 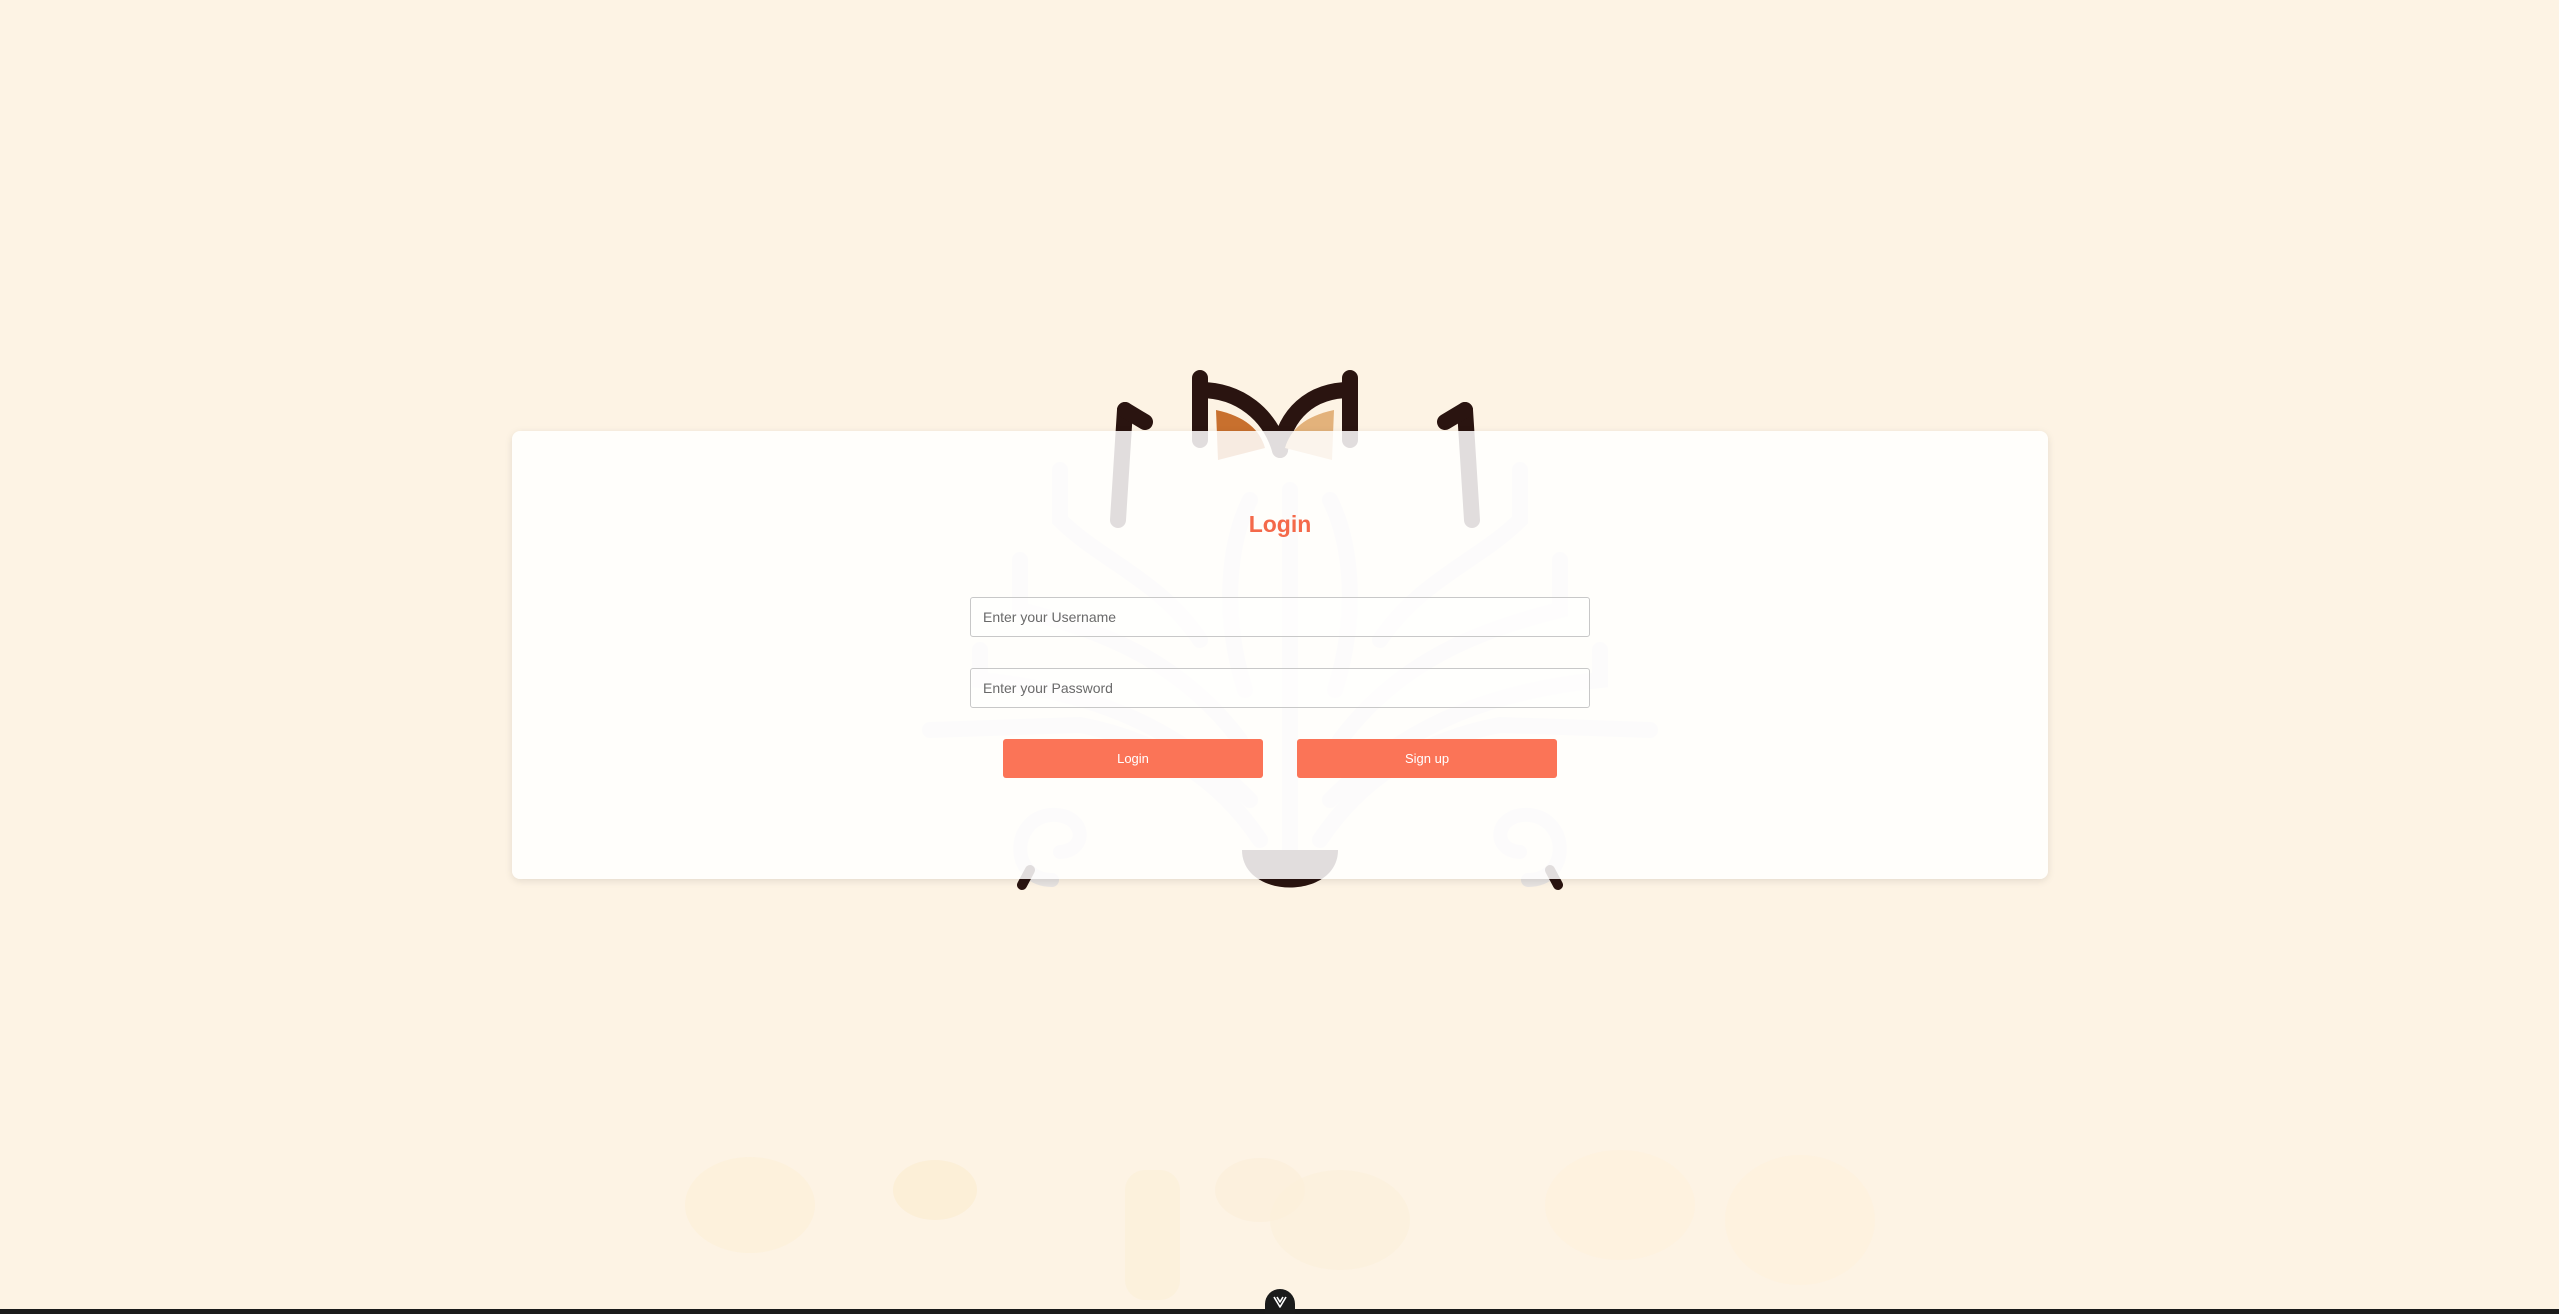 I want to click on background-decoration, so click(x=1280, y=1225).